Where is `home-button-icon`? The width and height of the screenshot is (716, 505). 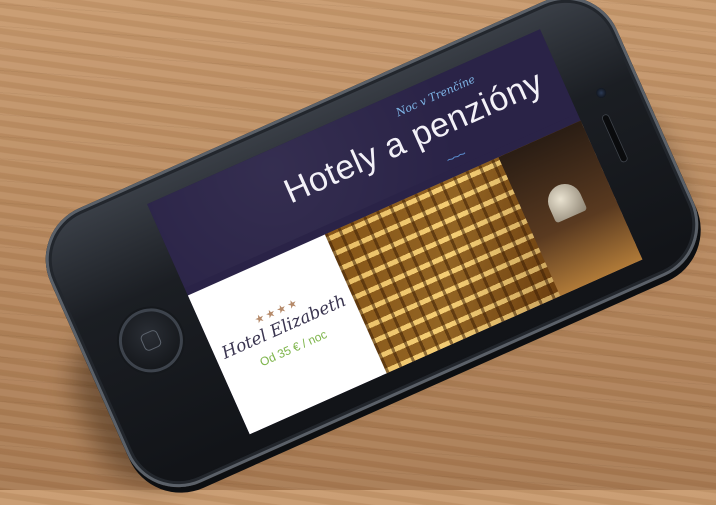 home-button-icon is located at coordinates (151, 340).